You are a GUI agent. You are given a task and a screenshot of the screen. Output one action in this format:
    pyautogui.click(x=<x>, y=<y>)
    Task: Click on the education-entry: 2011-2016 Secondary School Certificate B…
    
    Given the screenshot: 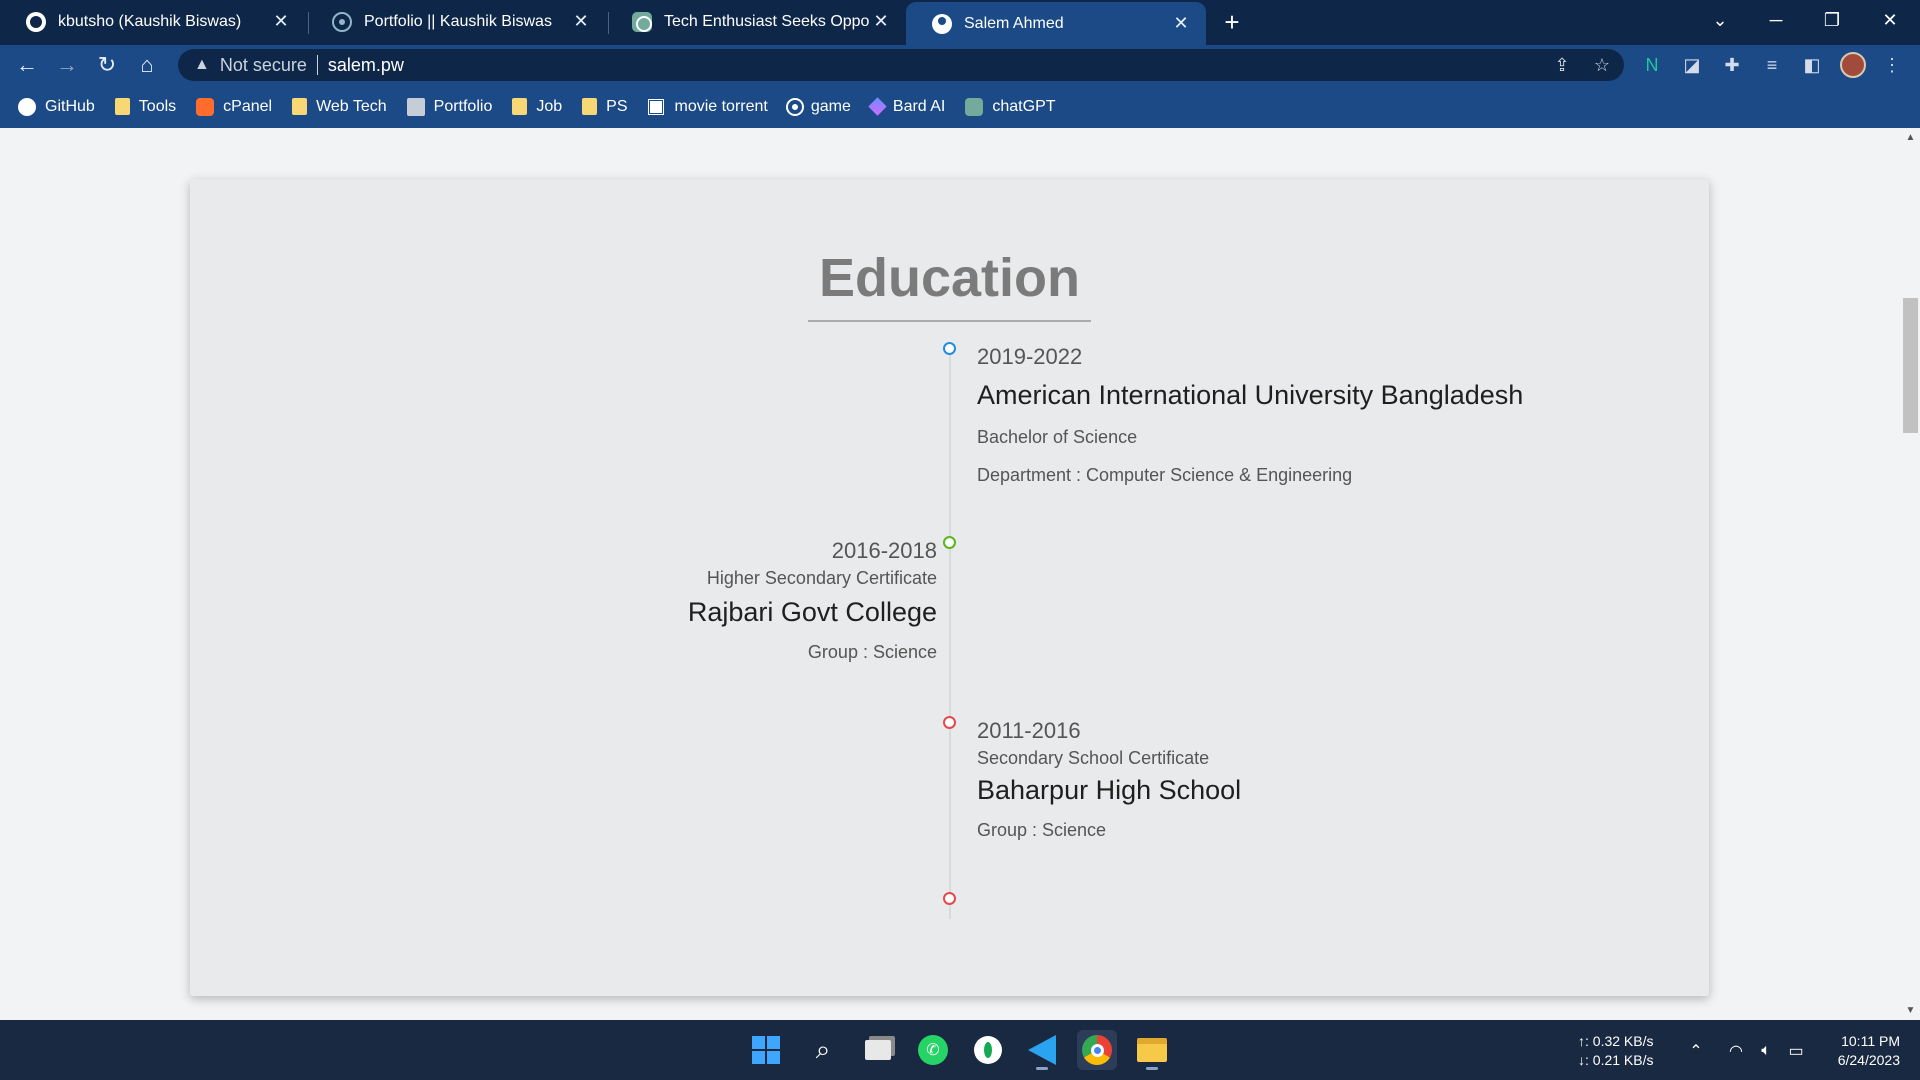 What is the action you would take?
    pyautogui.click(x=1109, y=779)
    